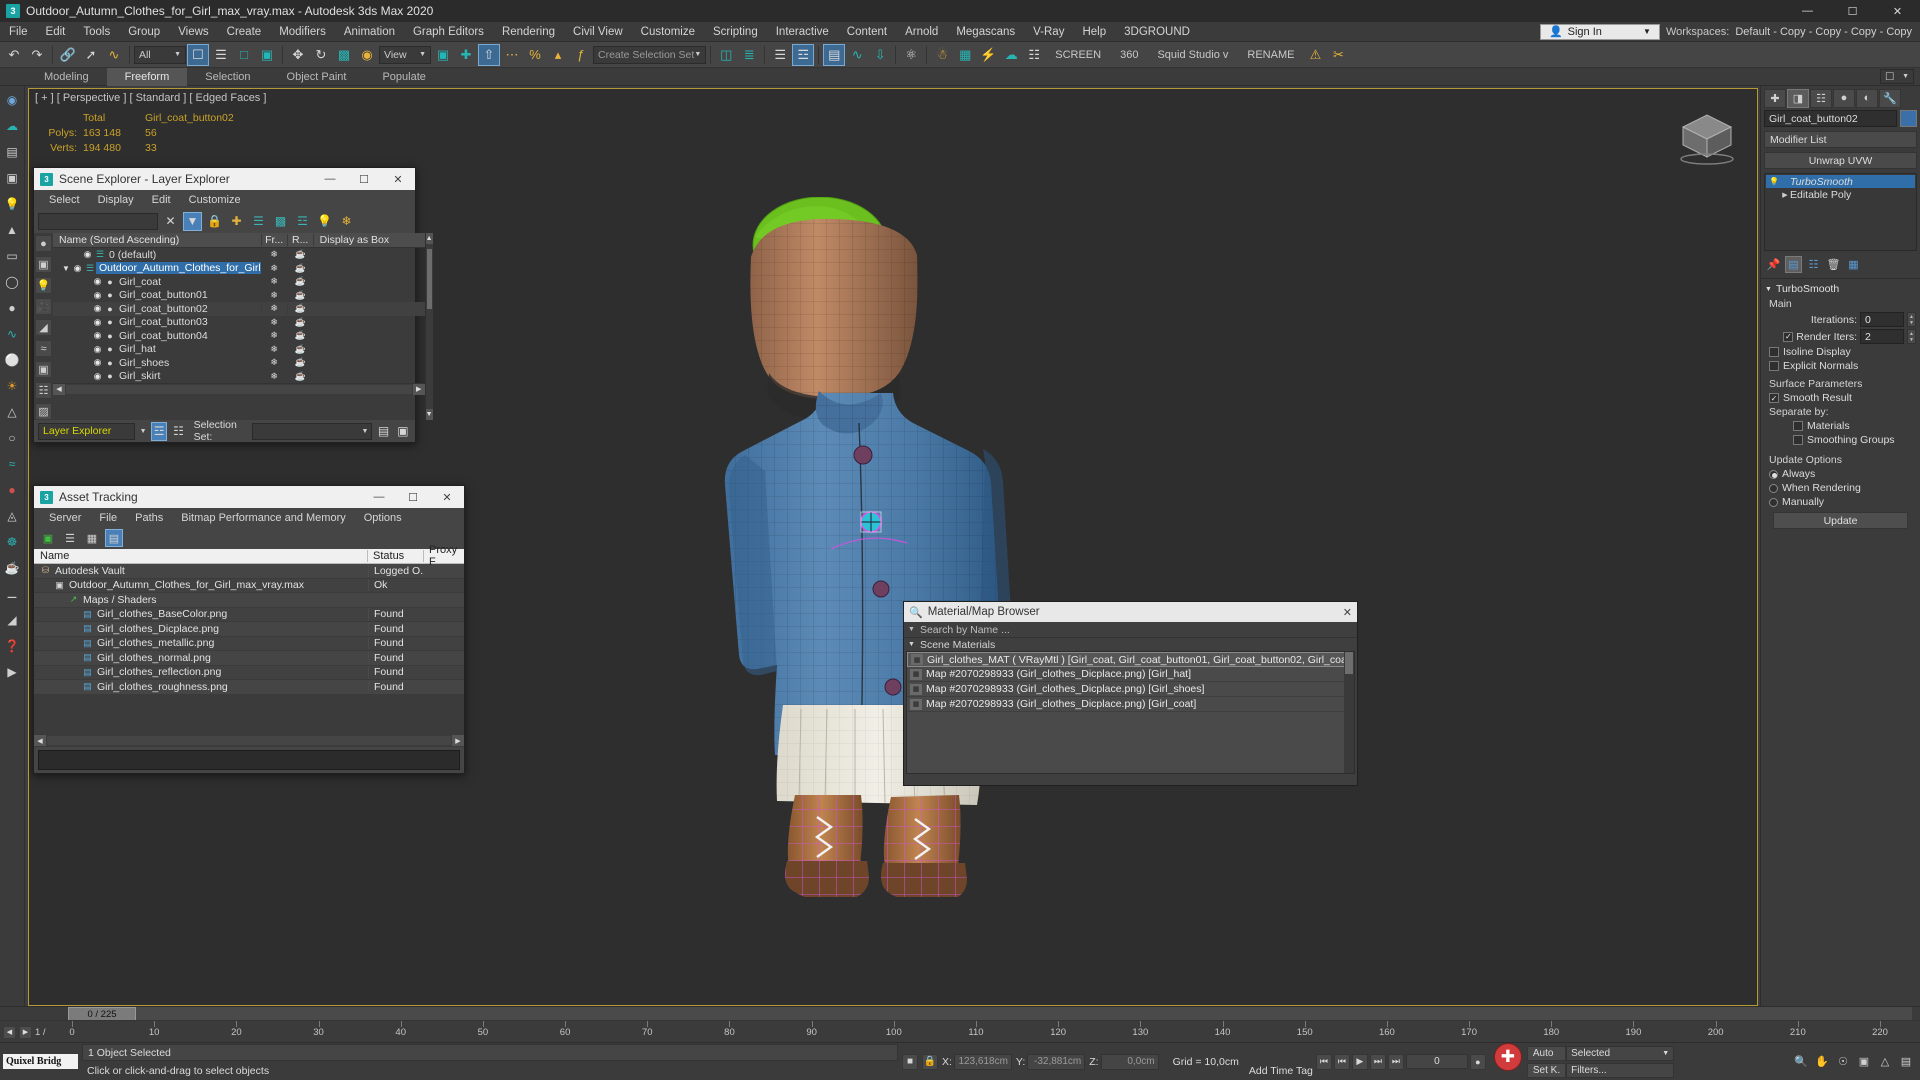  What do you see at coordinates (1853, 264) in the screenshot?
I see `configure-sets-icon: ▦` at bounding box center [1853, 264].